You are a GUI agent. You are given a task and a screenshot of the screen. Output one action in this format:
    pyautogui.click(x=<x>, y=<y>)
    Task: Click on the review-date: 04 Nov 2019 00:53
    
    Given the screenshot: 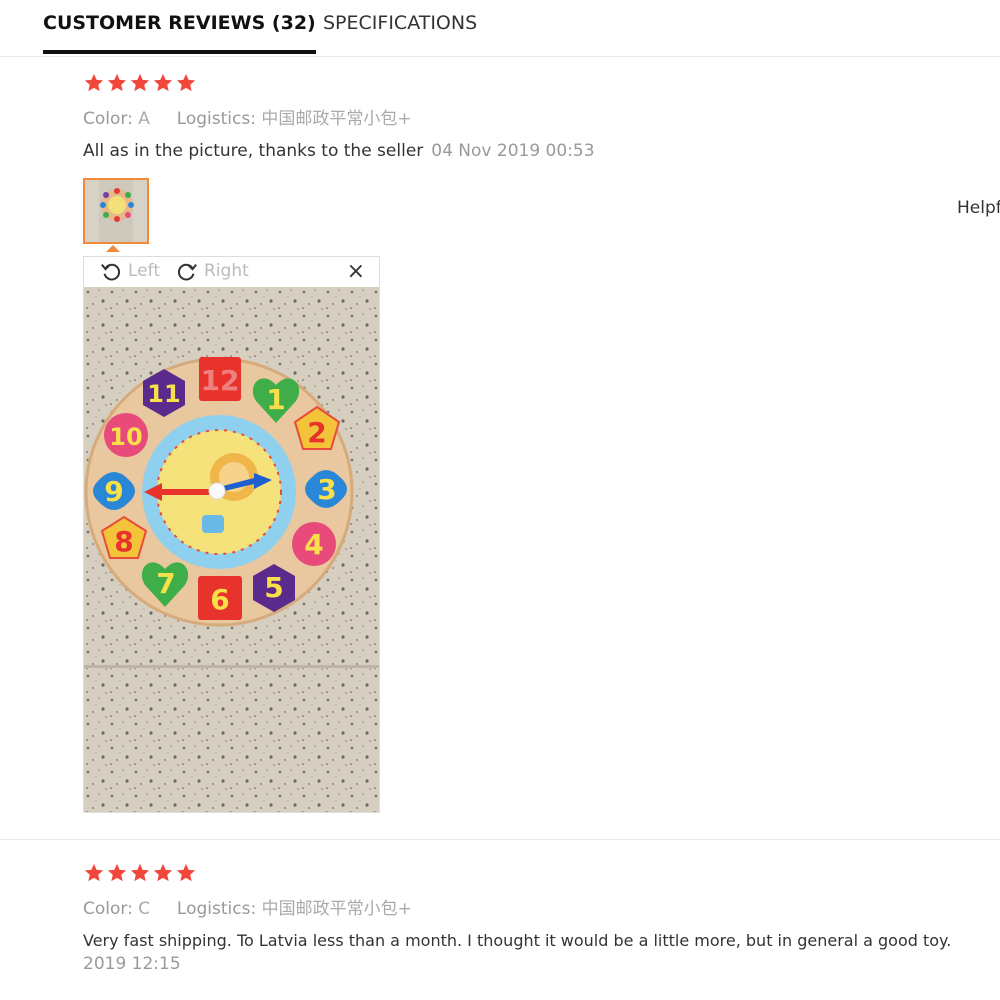 What is the action you would take?
    pyautogui.click(x=513, y=151)
    